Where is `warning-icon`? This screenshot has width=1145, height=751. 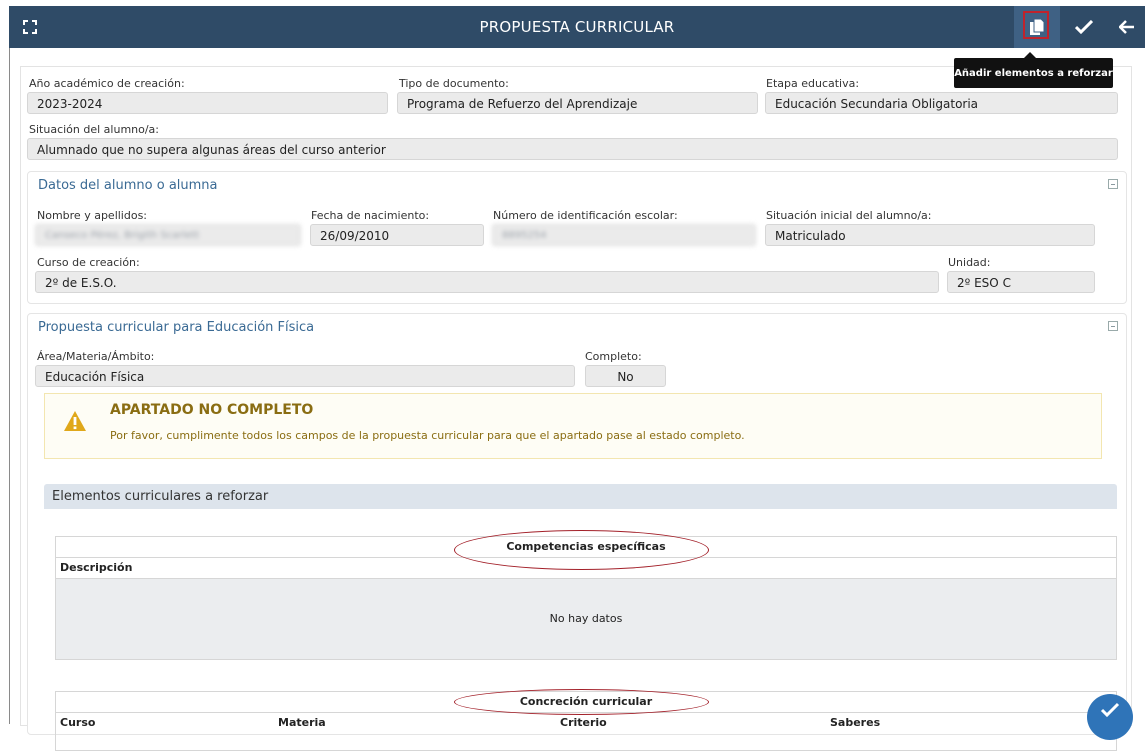
warning-icon is located at coordinates (75, 421).